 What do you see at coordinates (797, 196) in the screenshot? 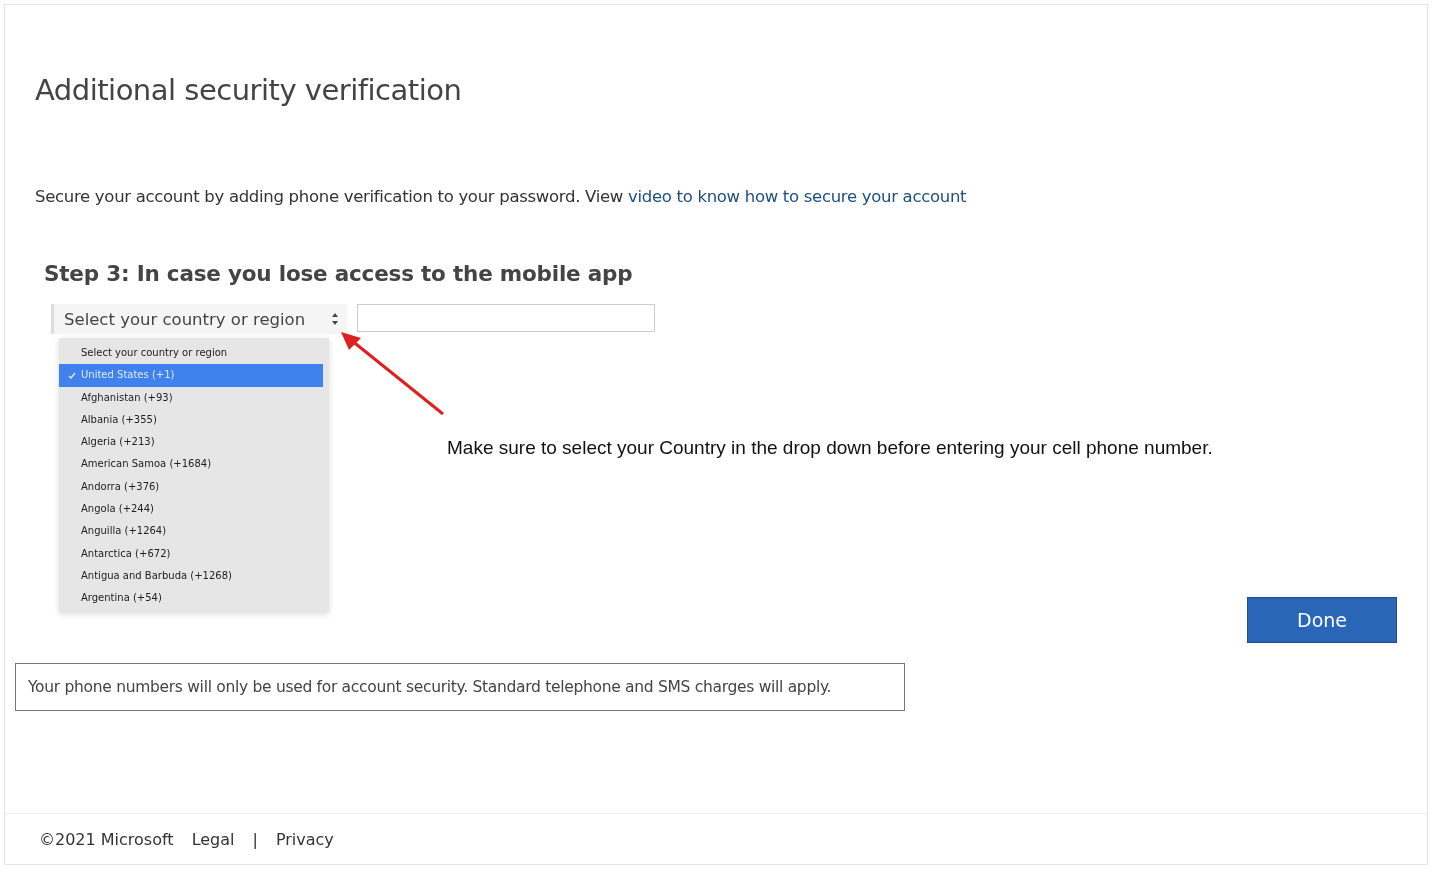
I see `video-link: video to know how to secure your account` at bounding box center [797, 196].